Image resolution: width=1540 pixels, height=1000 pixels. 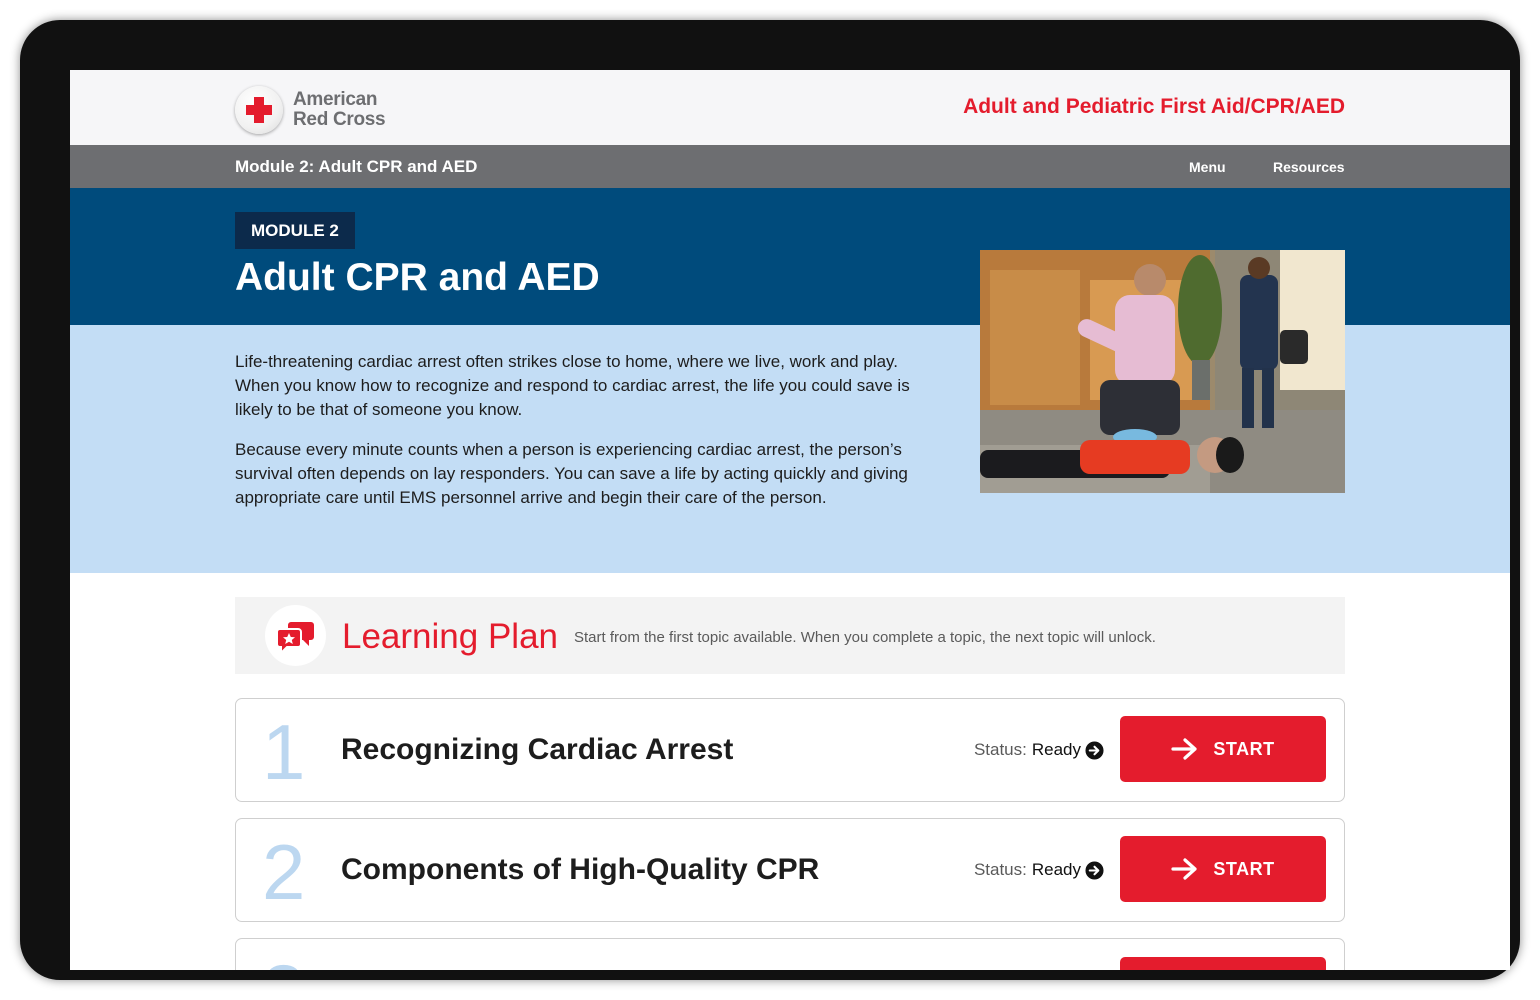 What do you see at coordinates (284, 872) in the screenshot?
I see `topic-number: 2` at bounding box center [284, 872].